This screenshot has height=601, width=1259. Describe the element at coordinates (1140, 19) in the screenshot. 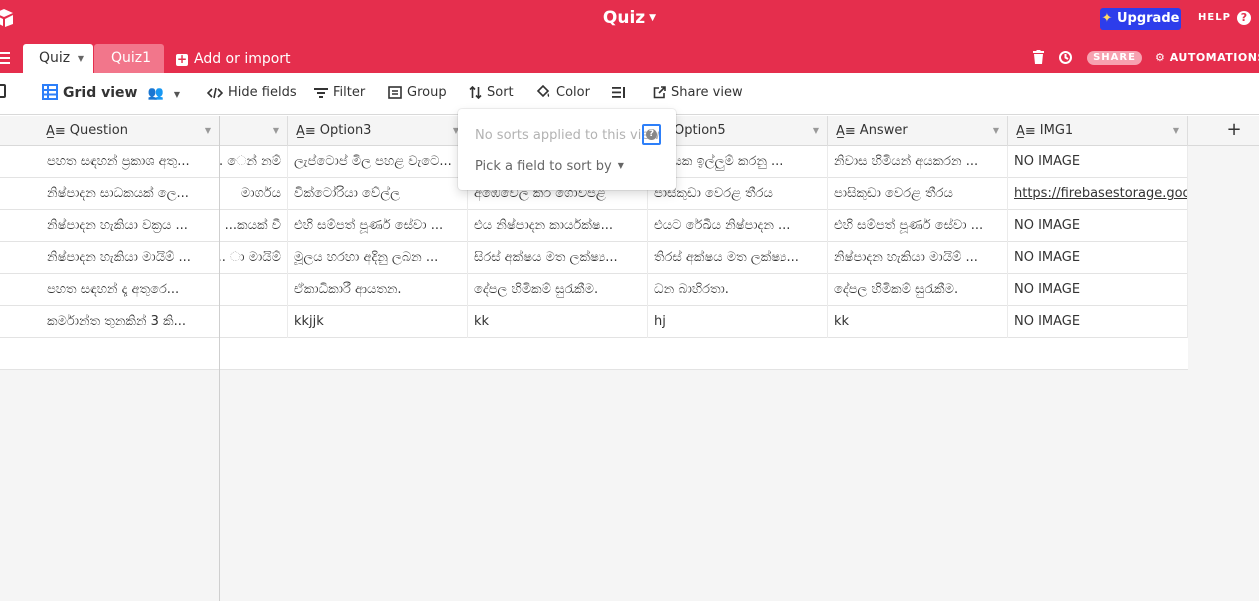

I see `upgrade-button: ✦ Upgrade` at that location.